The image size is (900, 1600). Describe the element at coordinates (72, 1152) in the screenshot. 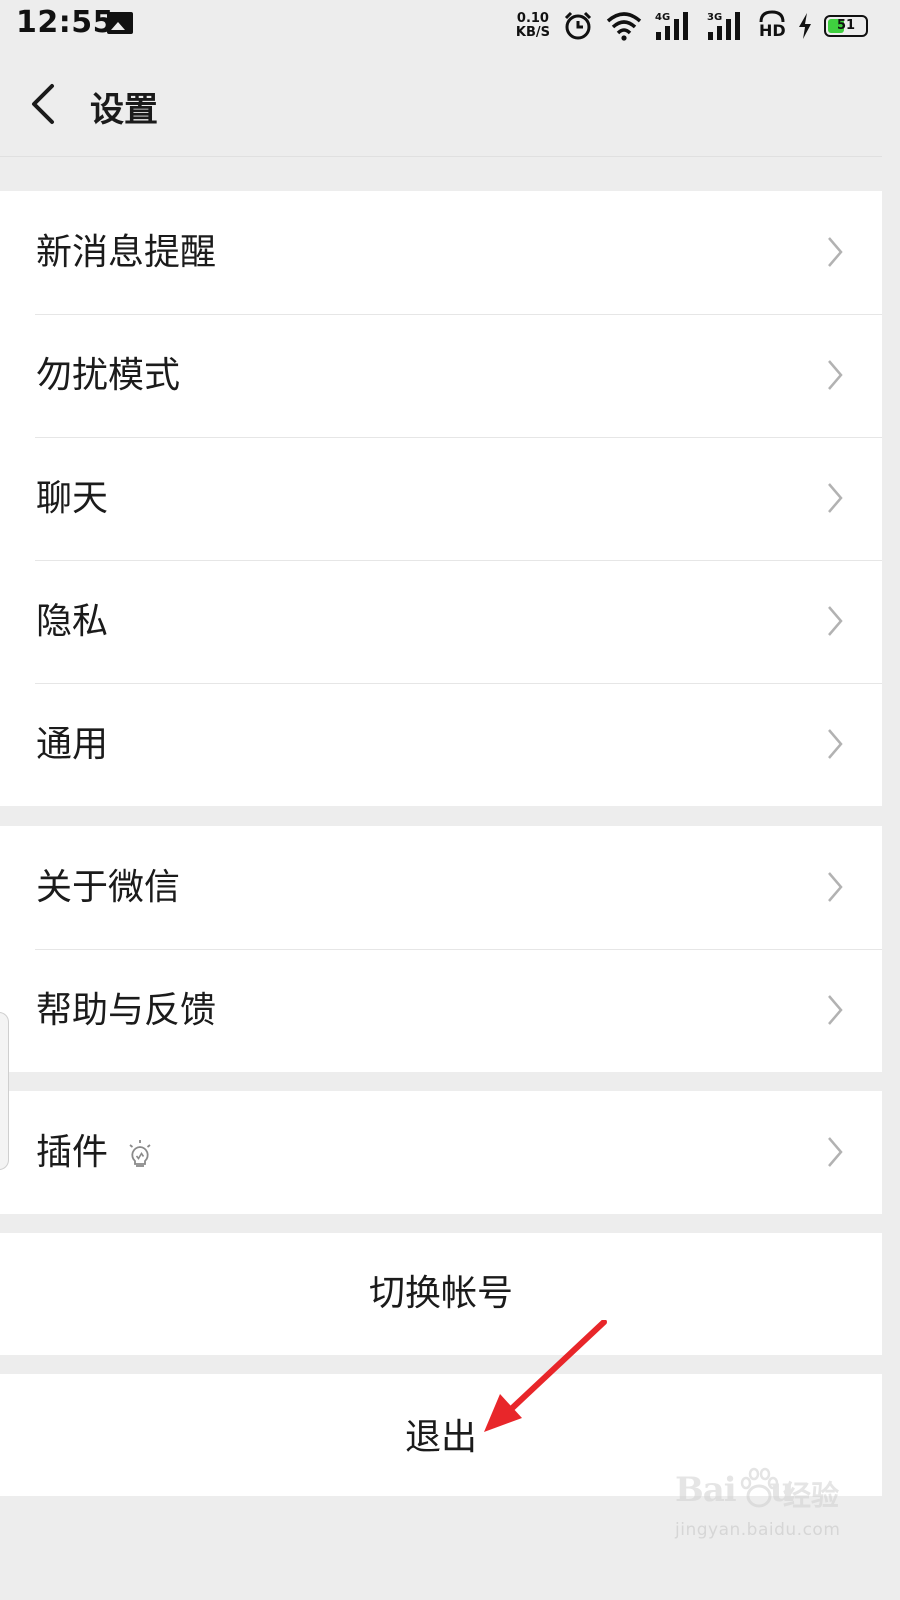

I see `menu-item-label: 插件` at that location.